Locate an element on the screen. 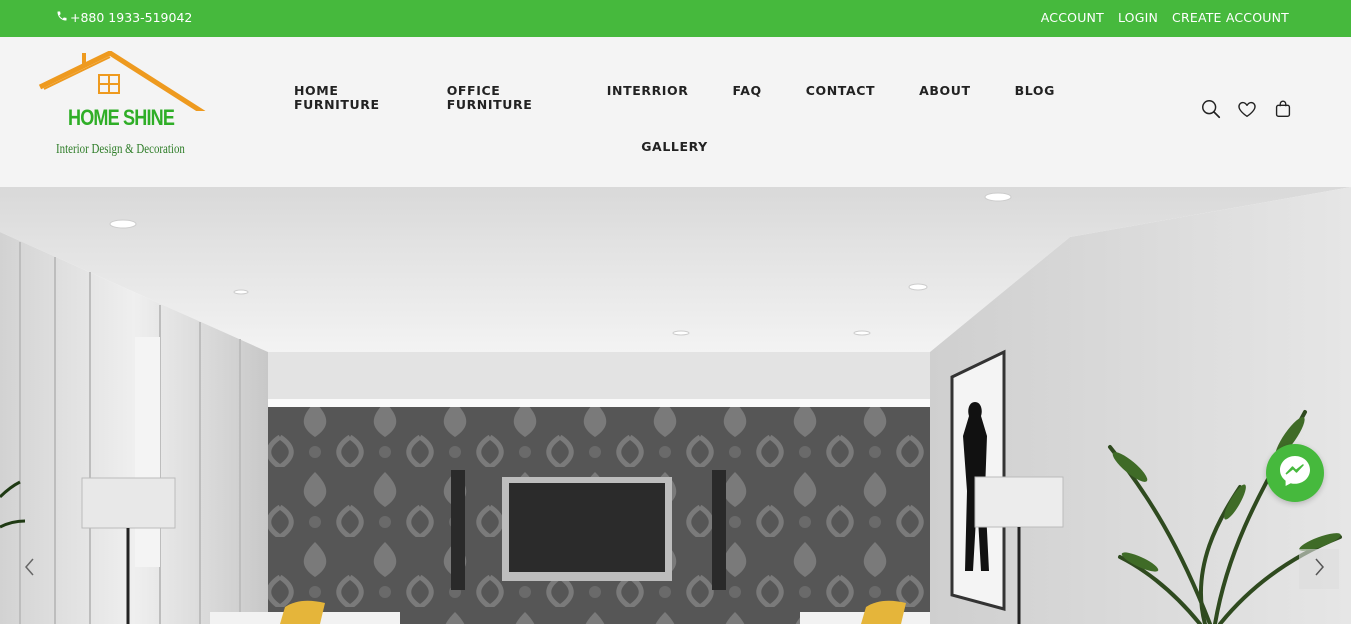 The image size is (1351, 624). house-roof-logo-mark is located at coordinates (122, 83).